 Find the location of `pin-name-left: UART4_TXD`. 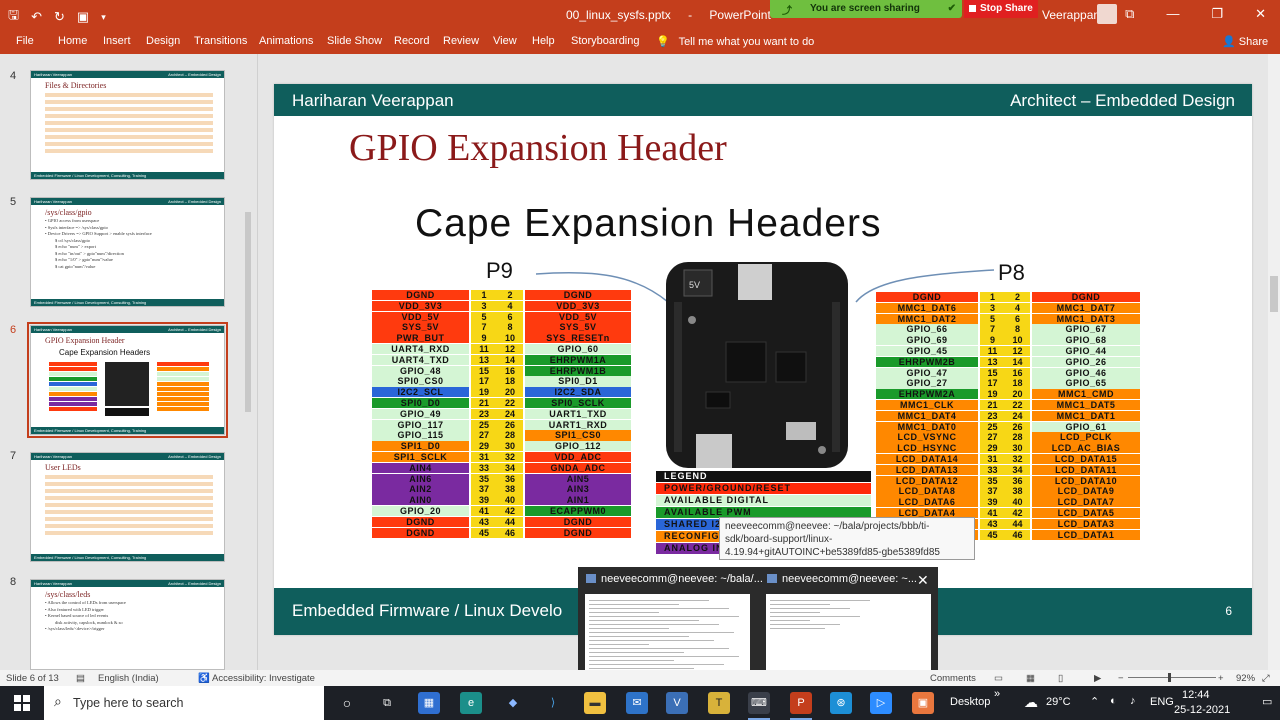

pin-name-left: UART4_TXD is located at coordinates (420, 359).